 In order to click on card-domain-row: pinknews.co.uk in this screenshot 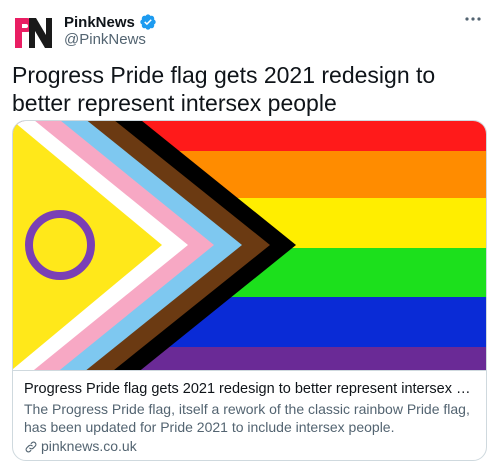, I will do `click(249, 446)`.